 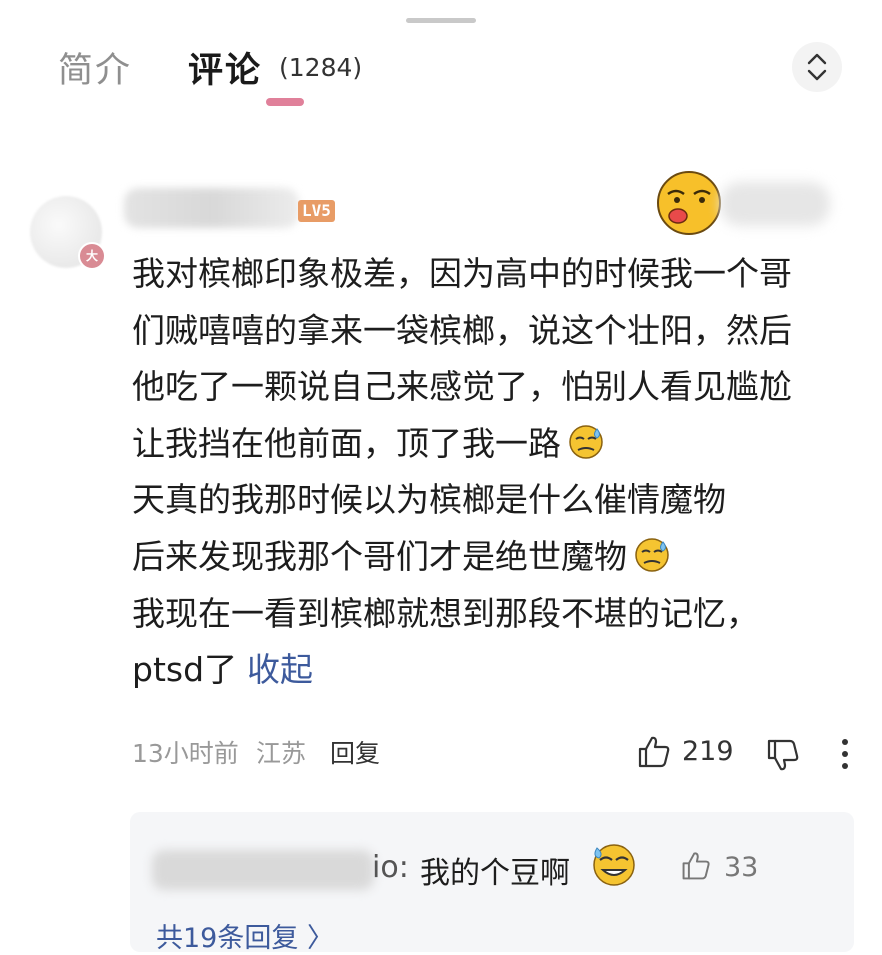 What do you see at coordinates (462, 273) in the screenshot?
I see `comment-line: 我对槟榔印象极差，因为高中的时候我一个哥` at bounding box center [462, 273].